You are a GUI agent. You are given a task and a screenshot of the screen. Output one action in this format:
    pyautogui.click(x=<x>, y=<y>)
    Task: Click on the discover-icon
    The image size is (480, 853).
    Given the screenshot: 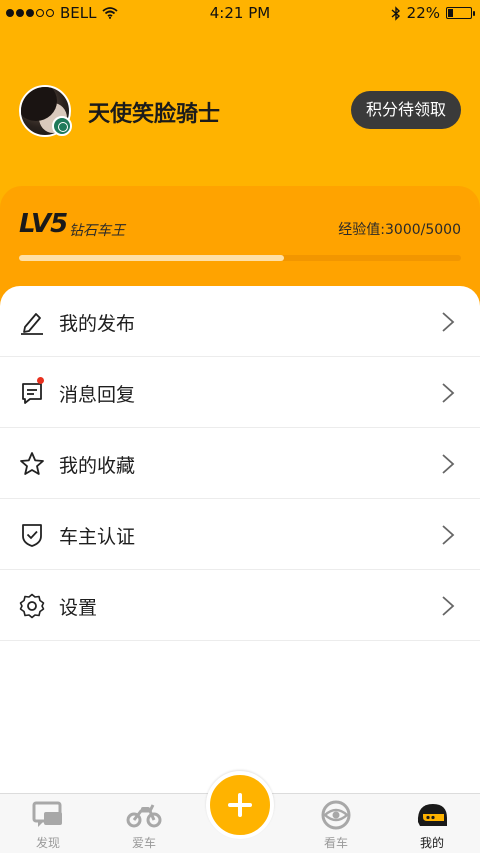 What is the action you would take?
    pyautogui.click(x=47, y=814)
    